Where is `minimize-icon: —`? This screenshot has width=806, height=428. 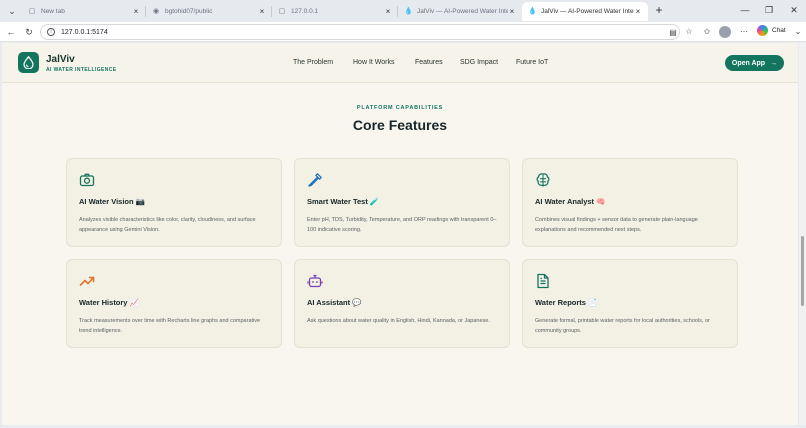
minimize-icon: — is located at coordinates (745, 10).